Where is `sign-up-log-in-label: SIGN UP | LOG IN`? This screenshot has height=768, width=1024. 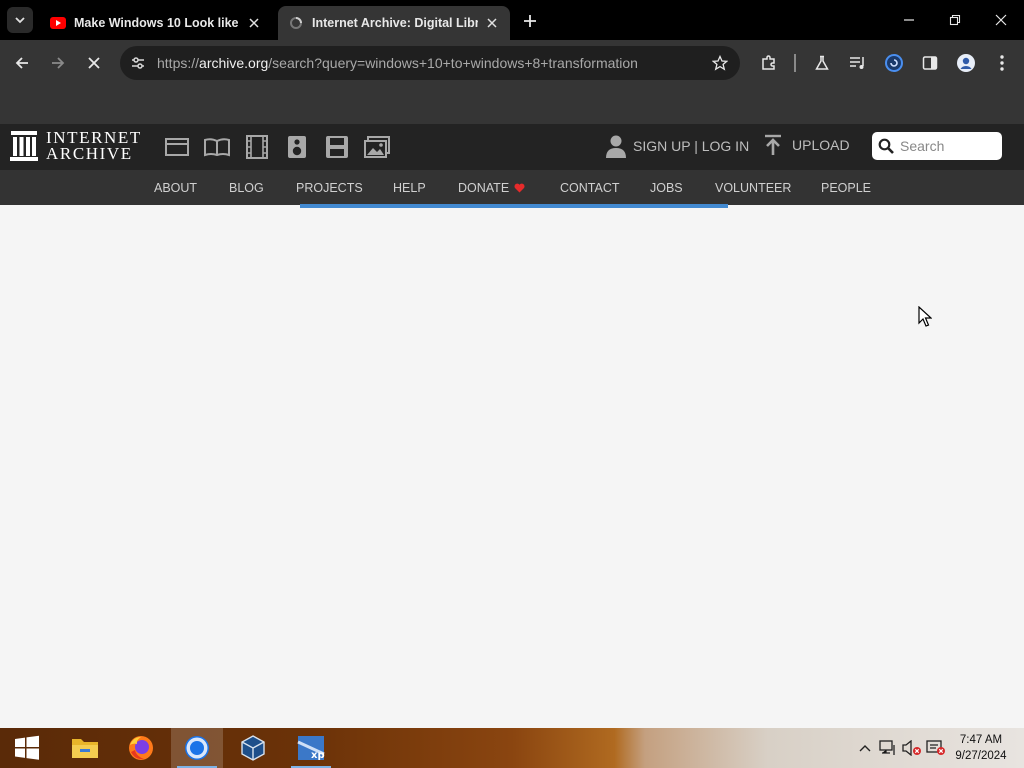
sign-up-log-in-label: SIGN UP | LOG IN is located at coordinates (691, 146).